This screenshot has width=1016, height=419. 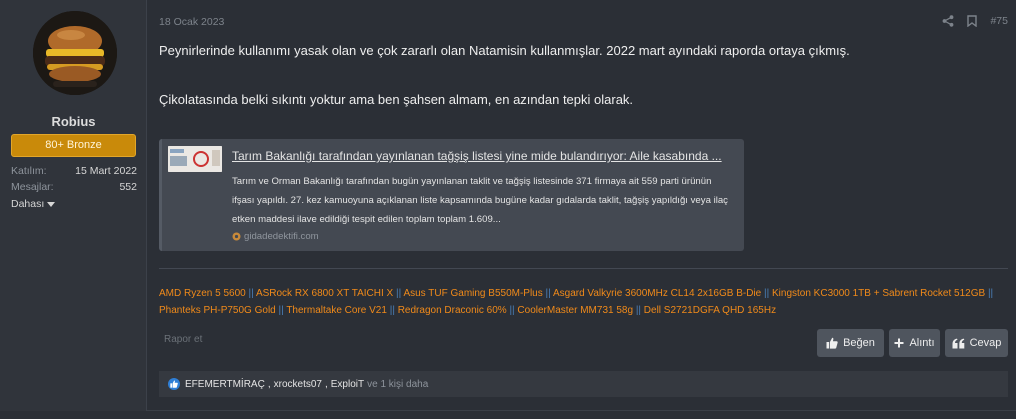 What do you see at coordinates (202, 293) in the screenshot?
I see `signature-item: AMD Ryzen 5 5600` at bounding box center [202, 293].